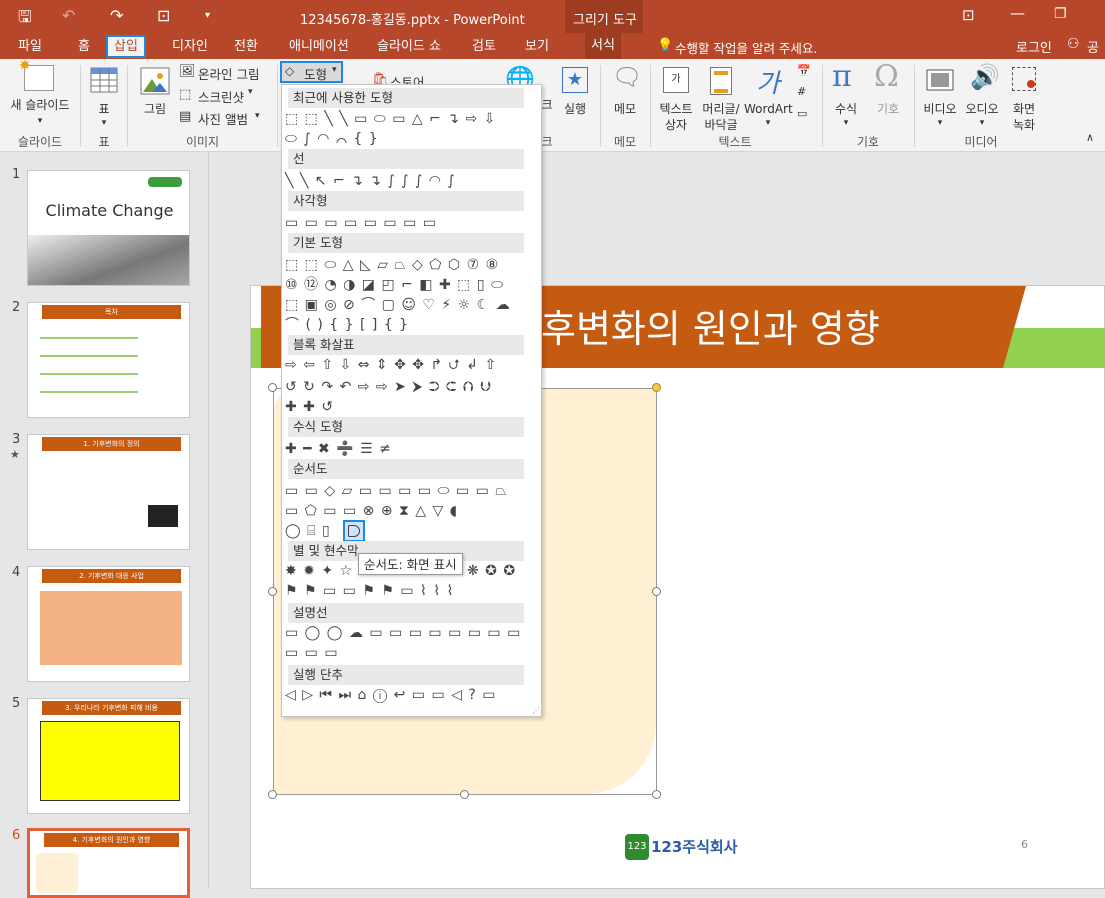 Image resolution: width=1105 pixels, height=898 pixels. Describe the element at coordinates (84, 47) in the screenshot. I see `tab-home: 홈` at that location.